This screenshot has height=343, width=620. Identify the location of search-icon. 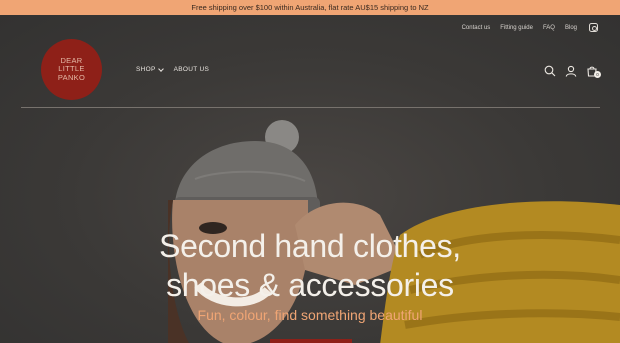
(550, 70).